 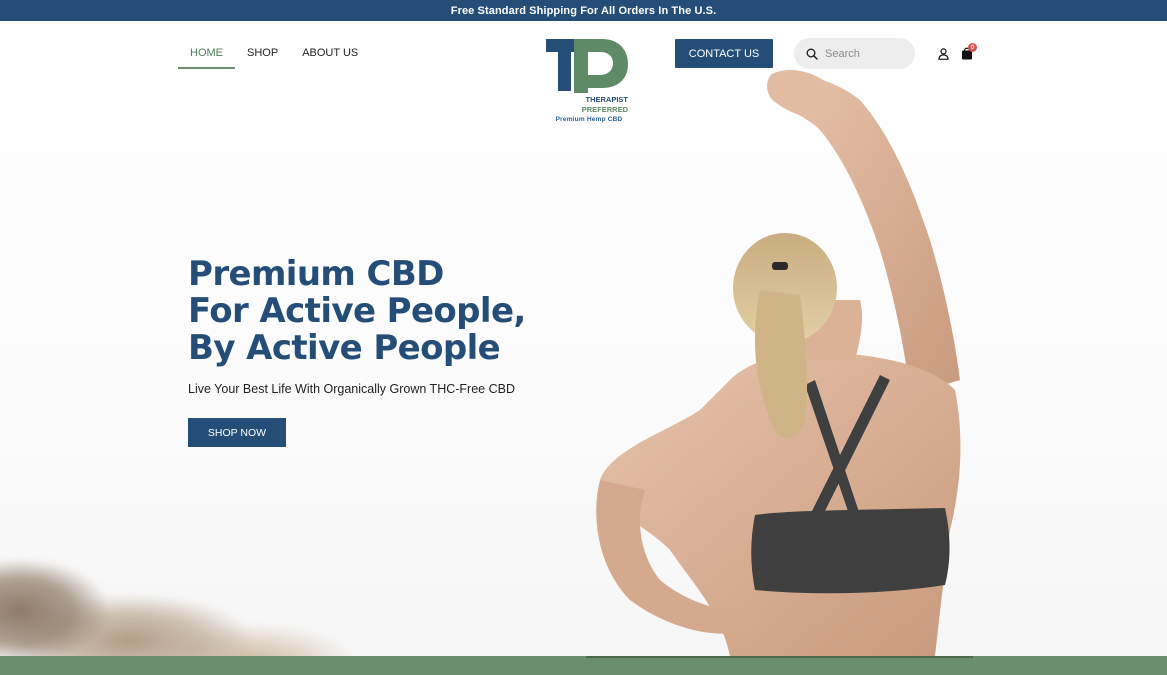 I want to click on account-icon, so click(x=943, y=54).